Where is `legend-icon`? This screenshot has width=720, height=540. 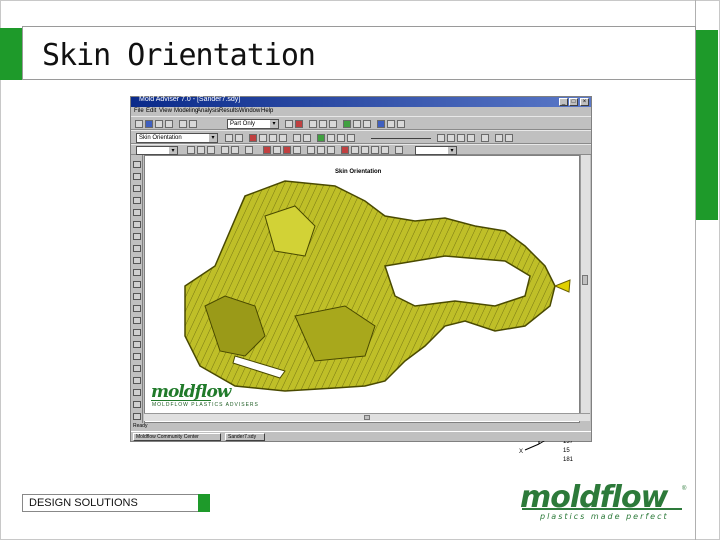
legend-icon is located at coordinates (341, 138).